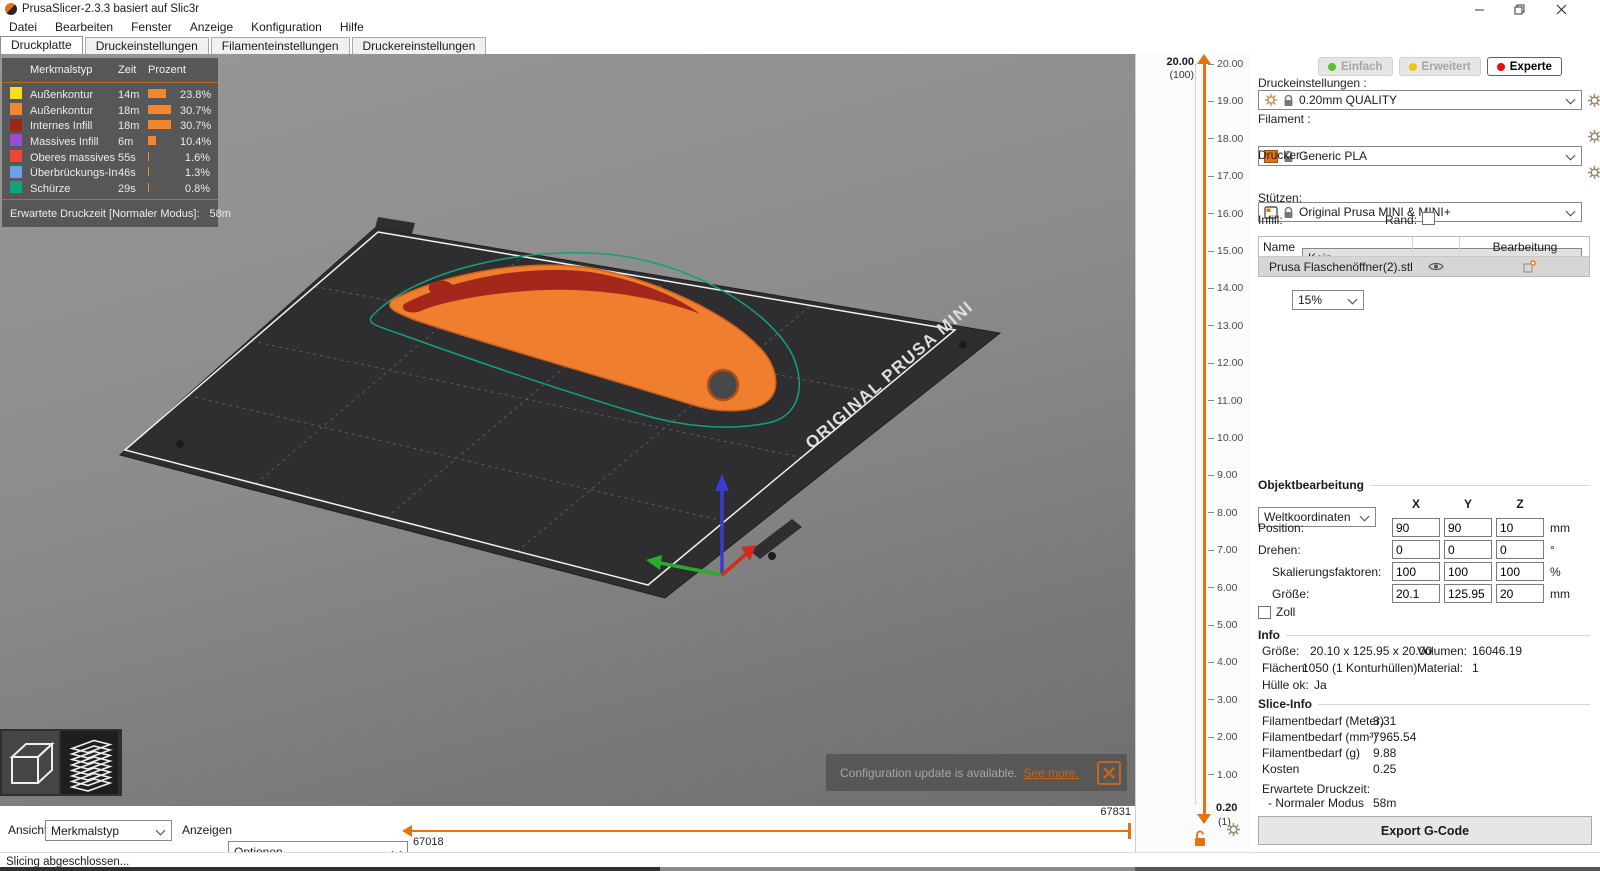 Image resolution: width=1600 pixels, height=871 pixels. I want to click on tick-label: 15.00, so click(1230, 251).